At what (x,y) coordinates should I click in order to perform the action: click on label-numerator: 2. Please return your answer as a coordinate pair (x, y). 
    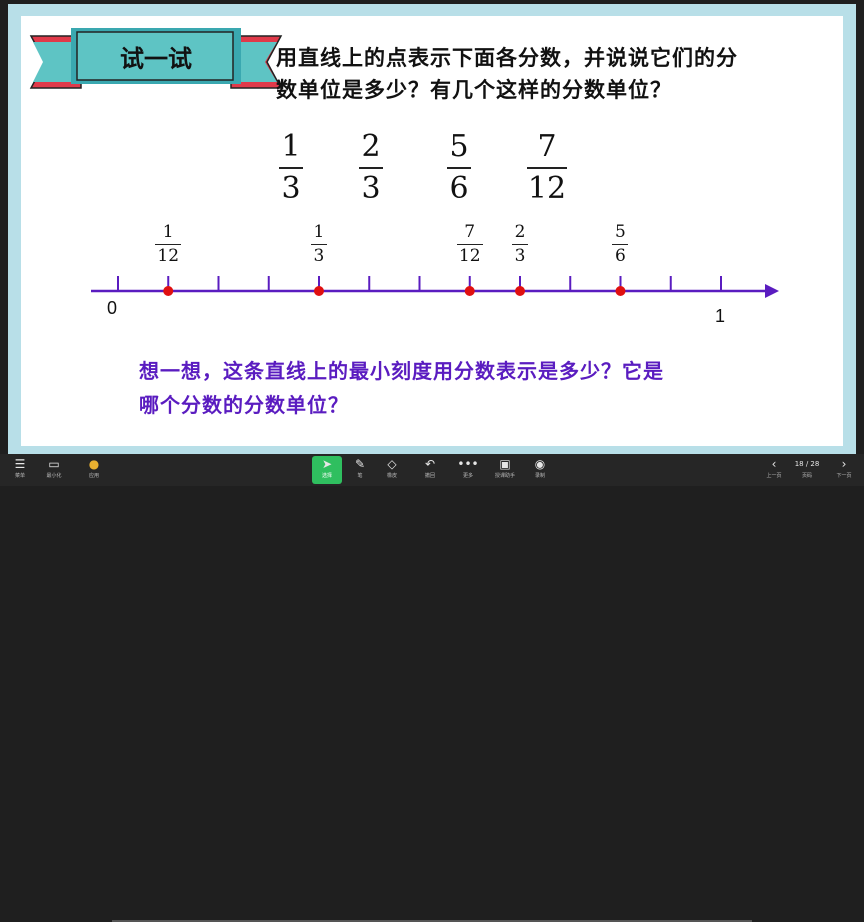
    Looking at the image, I should click on (520, 232).